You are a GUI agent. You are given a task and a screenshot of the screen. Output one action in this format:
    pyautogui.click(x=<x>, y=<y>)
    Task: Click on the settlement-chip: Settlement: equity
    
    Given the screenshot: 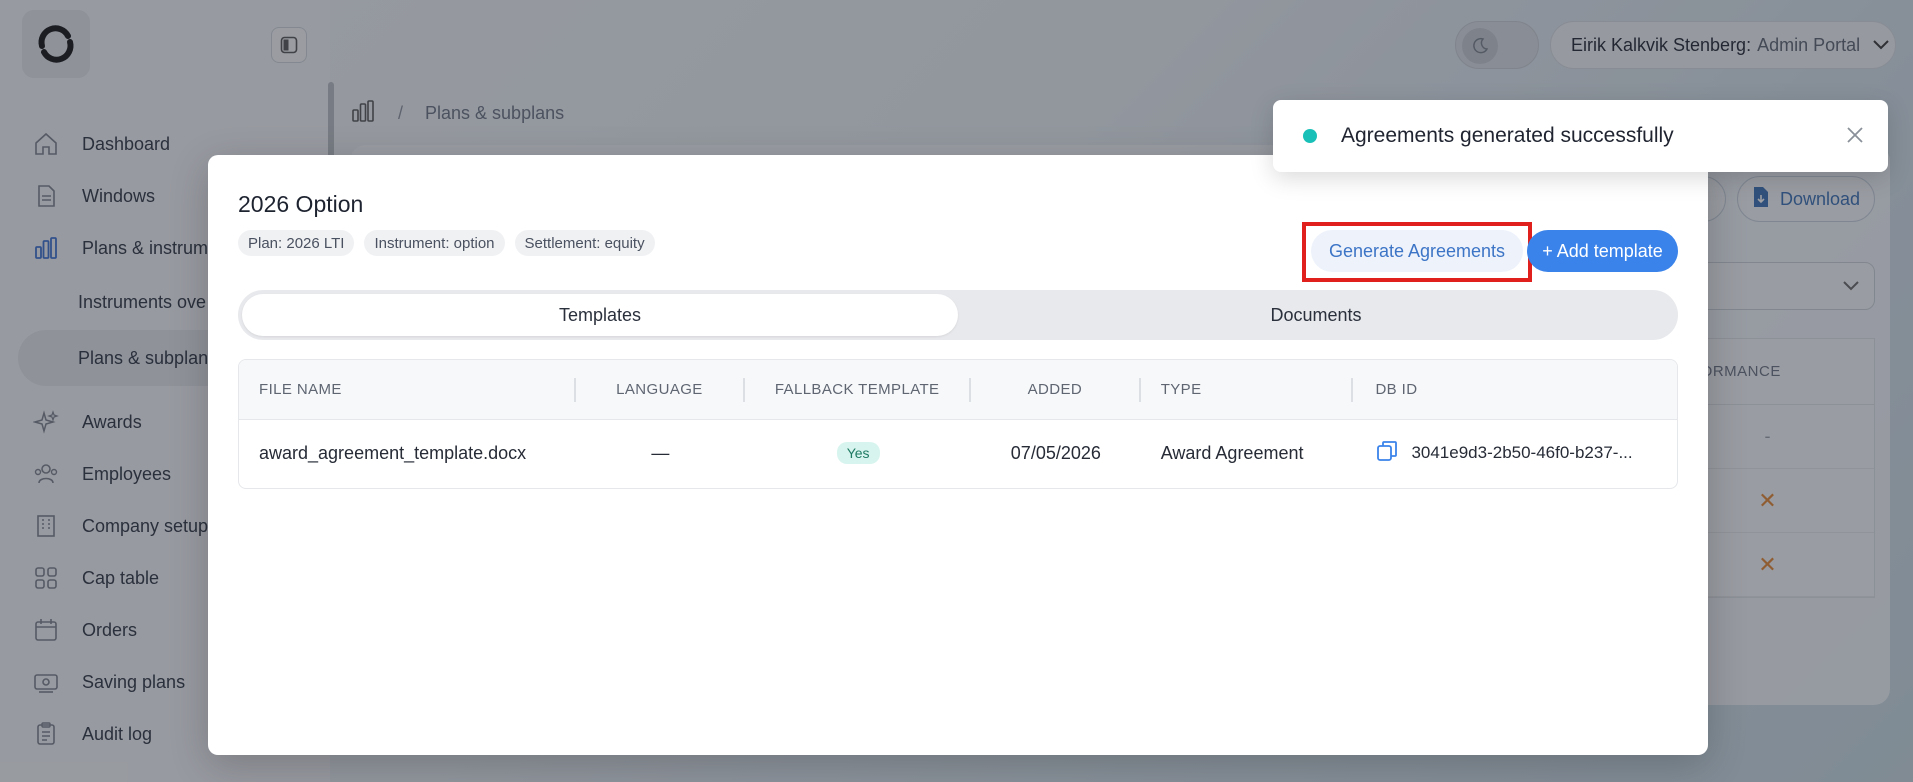 What is the action you would take?
    pyautogui.click(x=584, y=243)
    